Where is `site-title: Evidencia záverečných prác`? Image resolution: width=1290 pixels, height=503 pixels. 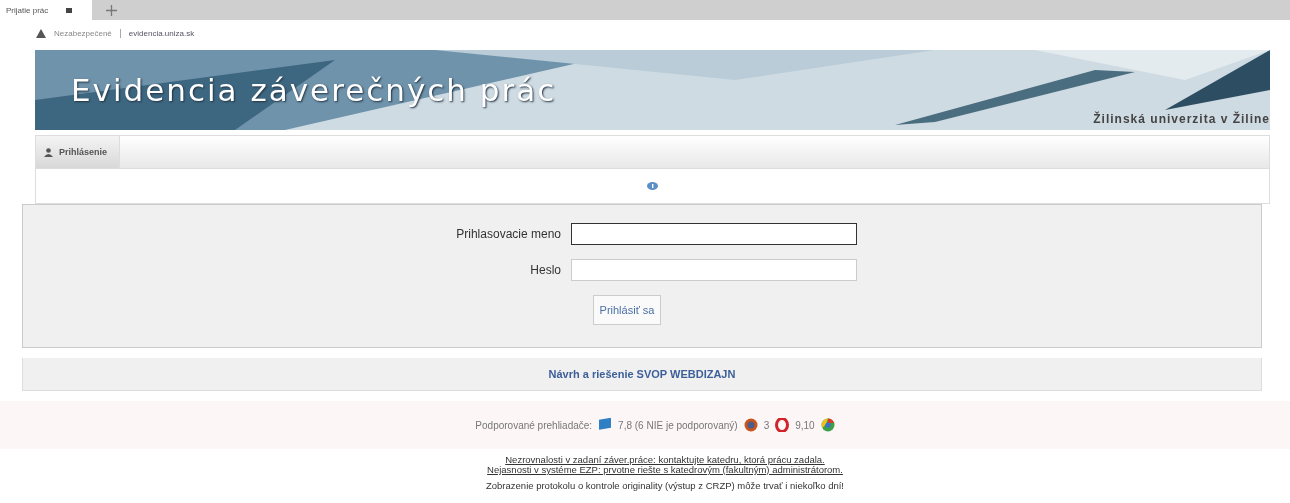
site-title: Evidencia záverečných prác is located at coordinates (314, 90).